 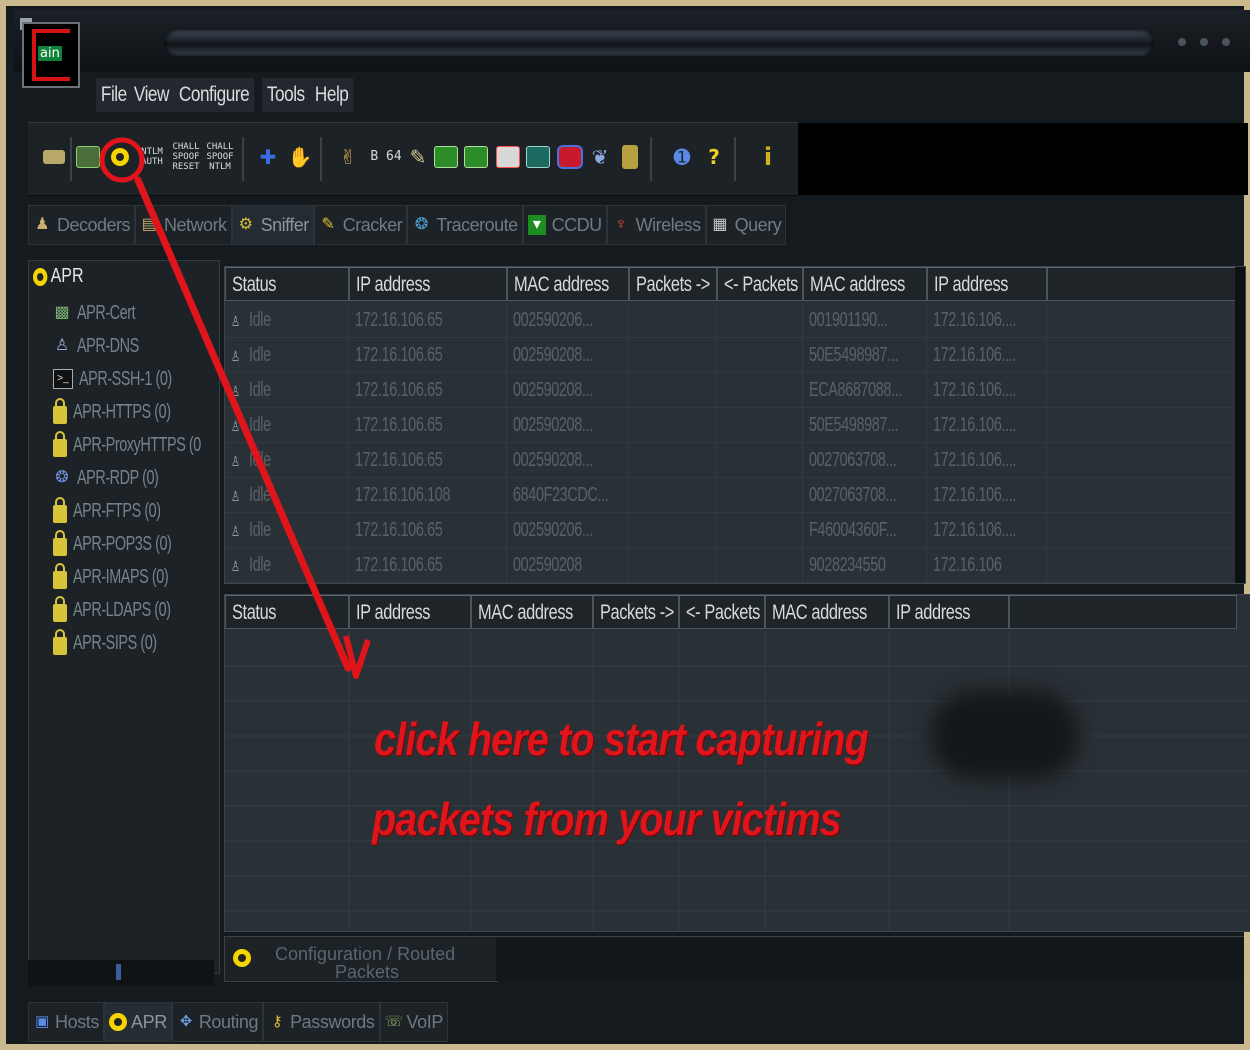 I want to click on highlight-circle, so click(x=122, y=160).